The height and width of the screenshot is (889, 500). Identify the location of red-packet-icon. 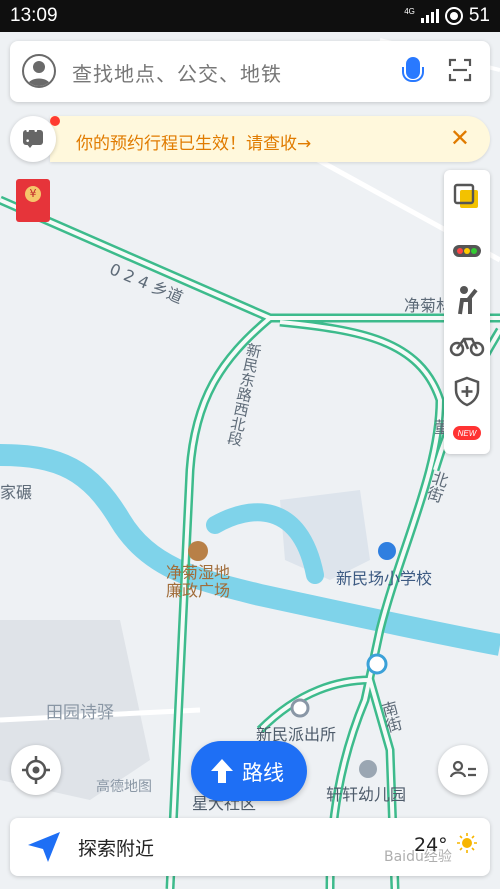
(33, 200).